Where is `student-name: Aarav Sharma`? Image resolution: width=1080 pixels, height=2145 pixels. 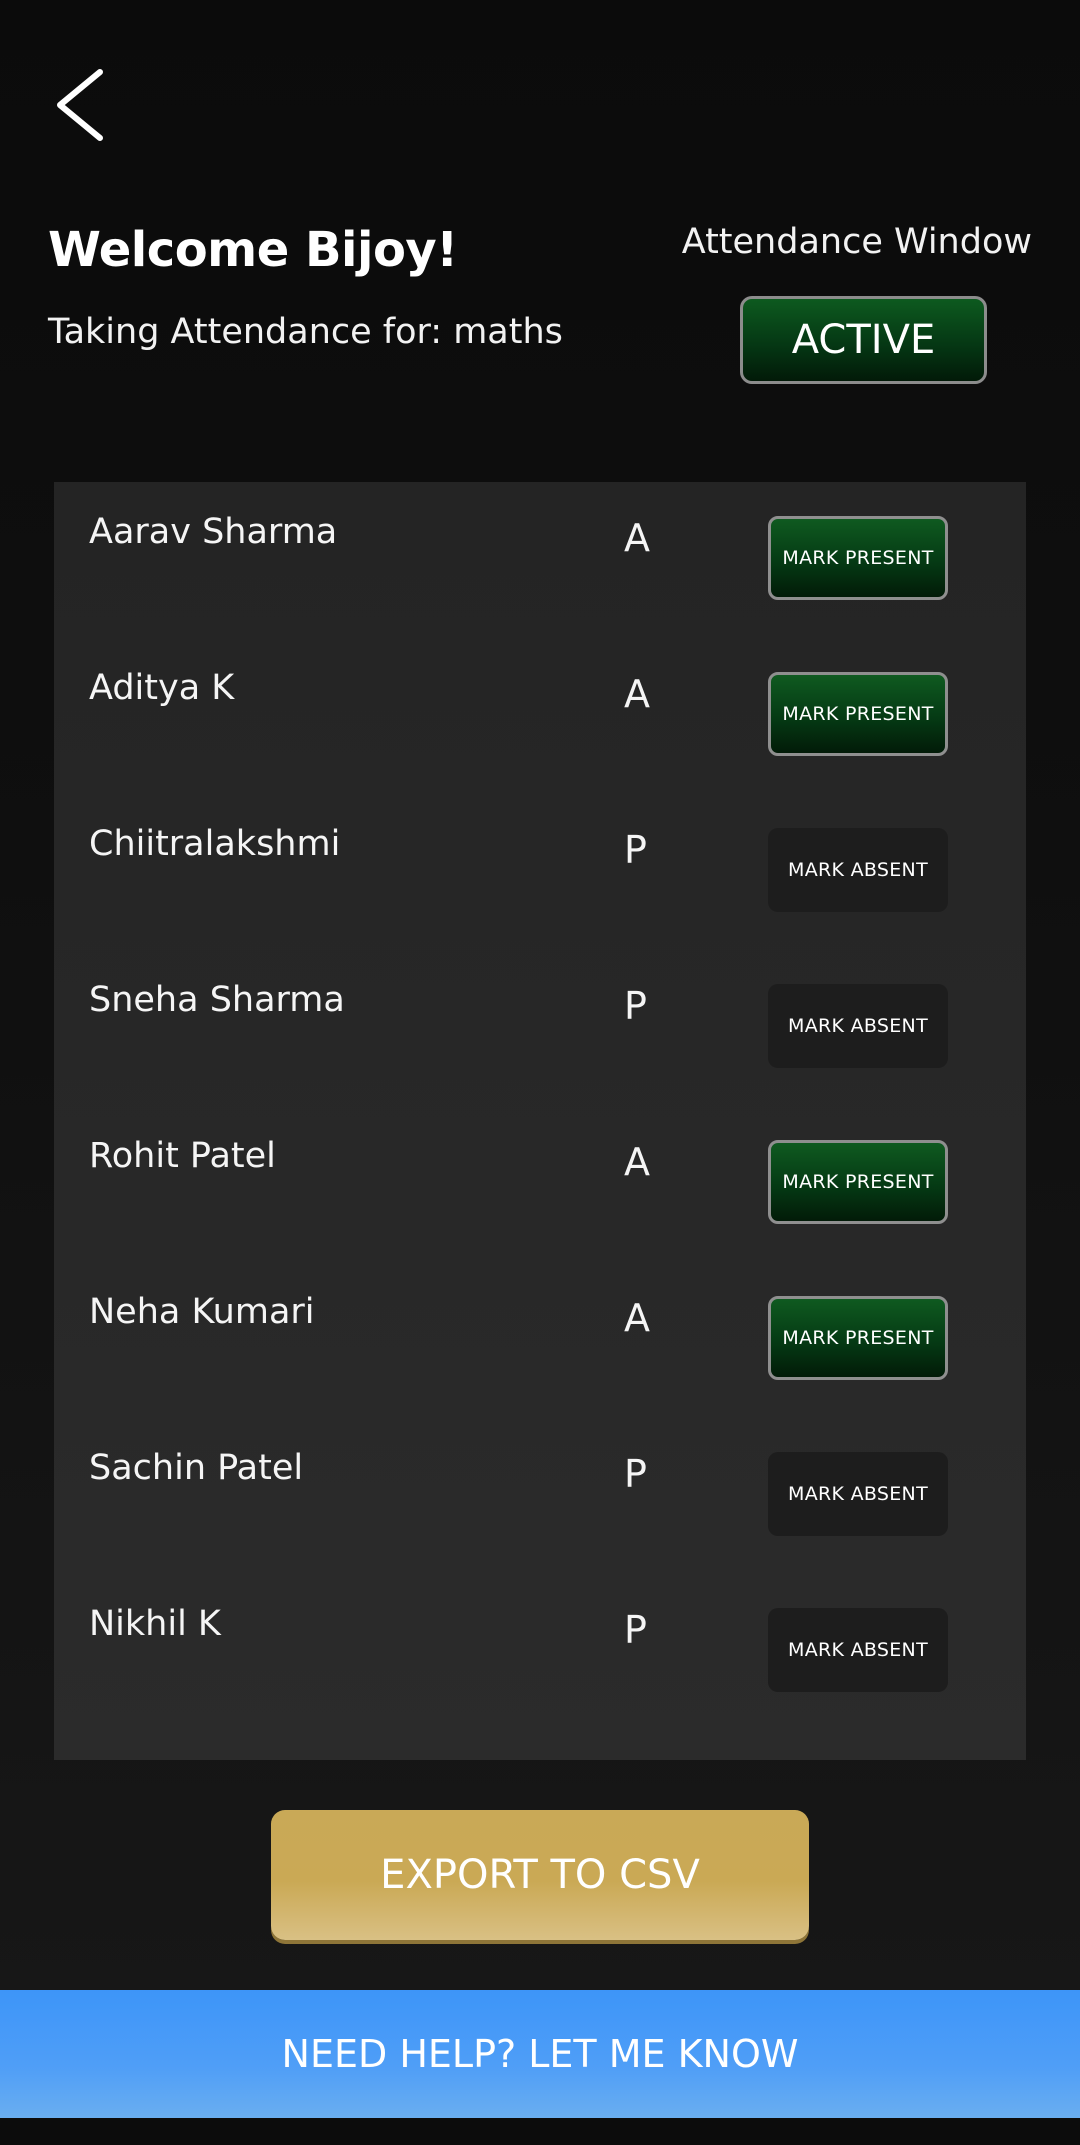
student-name: Aarav Sharma is located at coordinates (213, 532).